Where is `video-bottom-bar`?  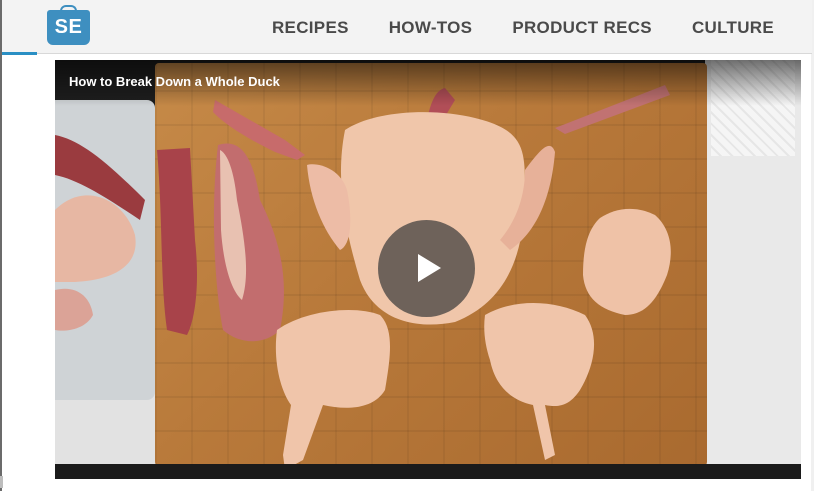
video-bottom-bar is located at coordinates (428, 471).